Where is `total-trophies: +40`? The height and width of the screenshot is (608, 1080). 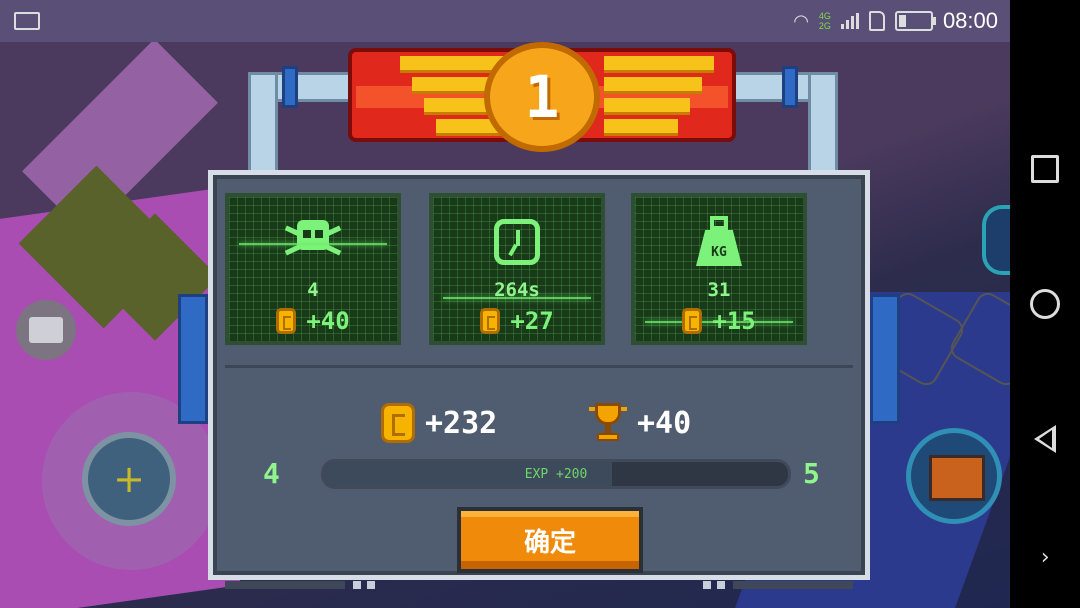
total-trophies: +40 is located at coordinates (640, 423).